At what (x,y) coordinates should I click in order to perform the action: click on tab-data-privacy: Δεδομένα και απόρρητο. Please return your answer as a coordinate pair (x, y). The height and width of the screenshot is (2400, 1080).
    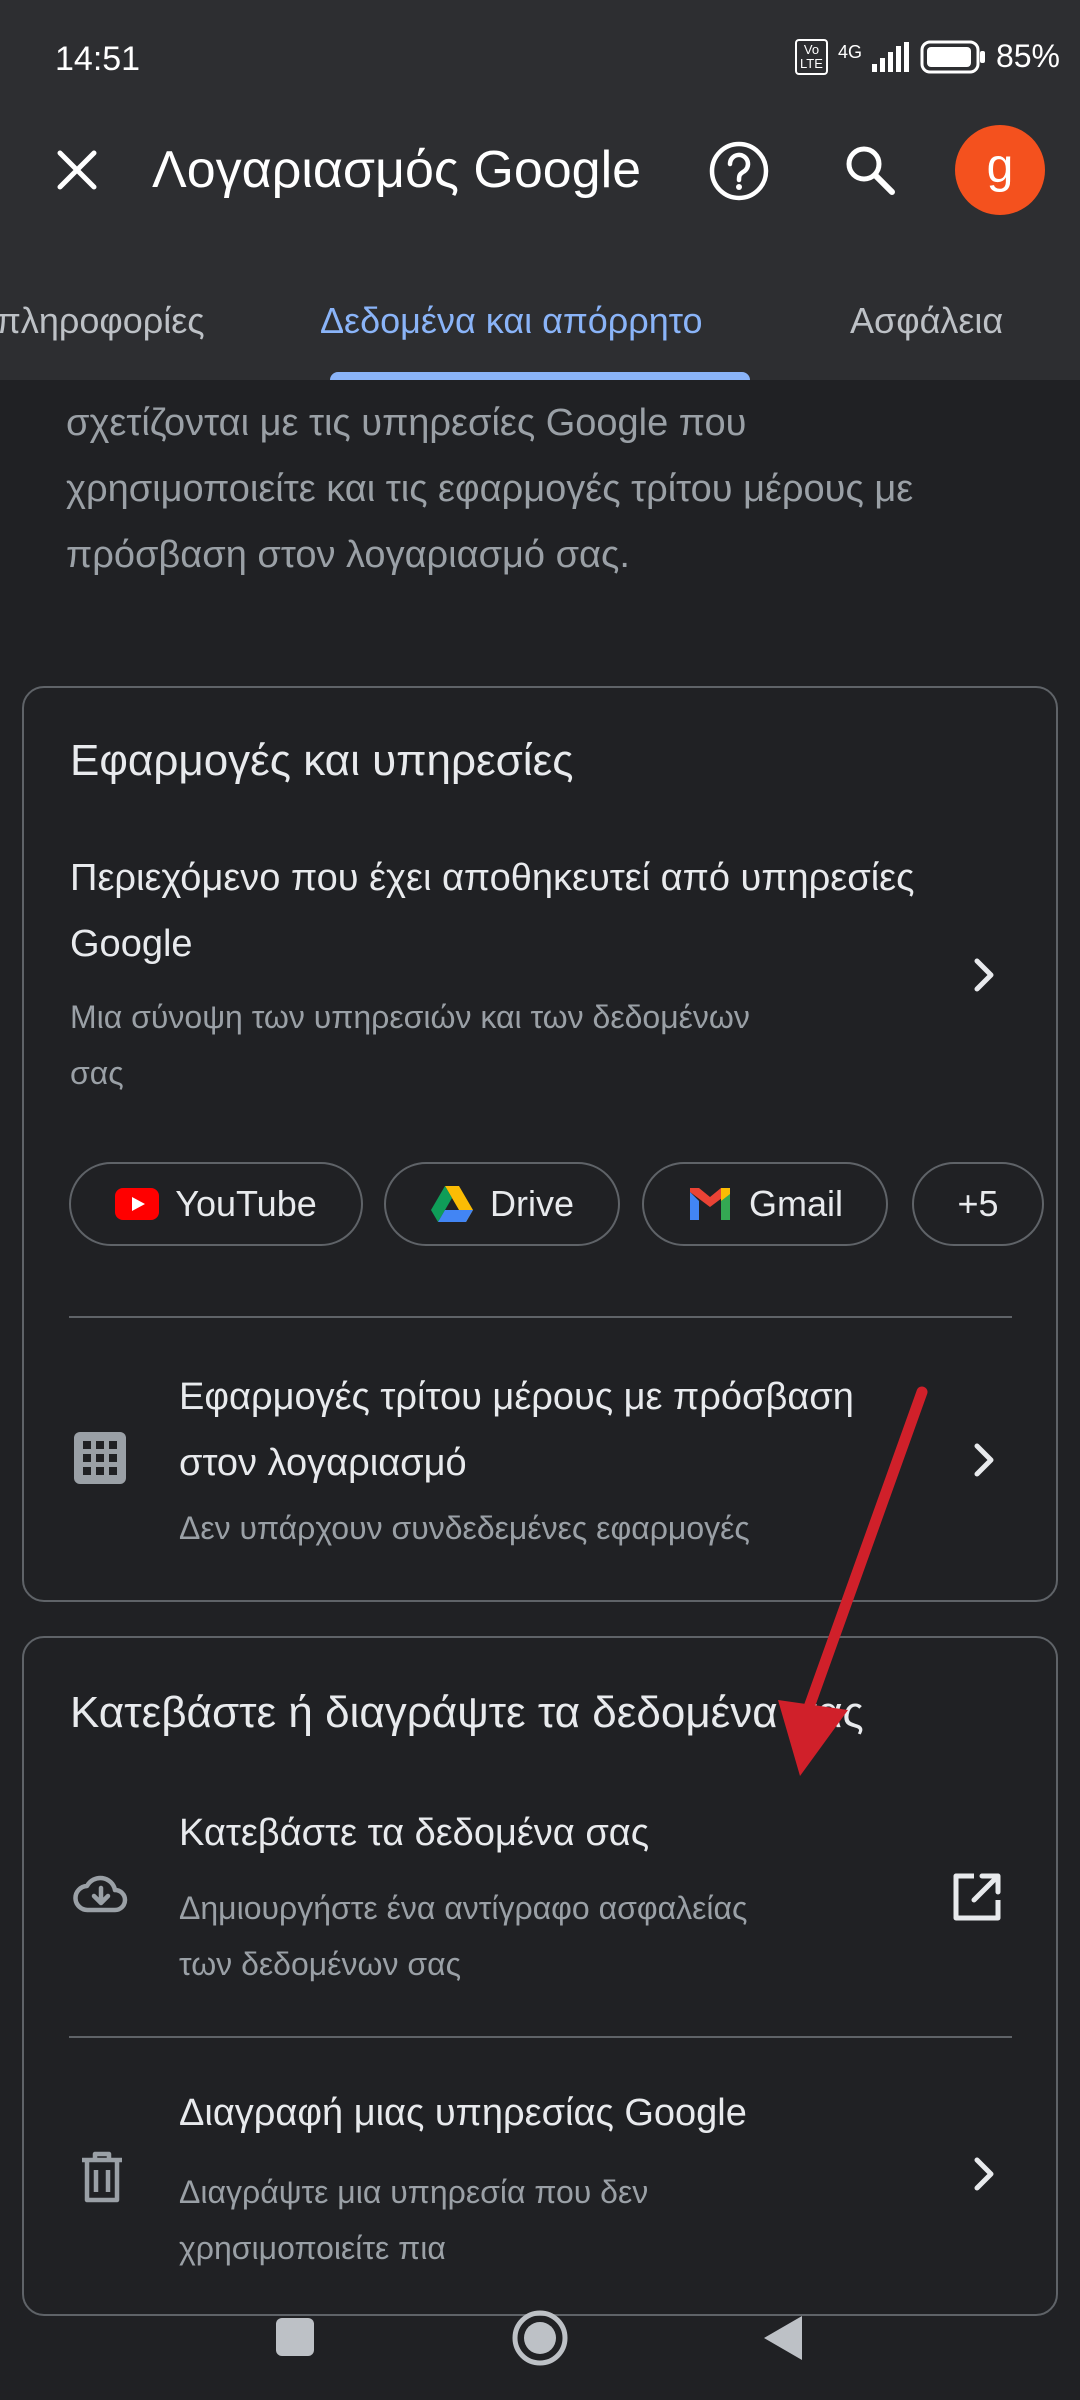
    Looking at the image, I should click on (511, 321).